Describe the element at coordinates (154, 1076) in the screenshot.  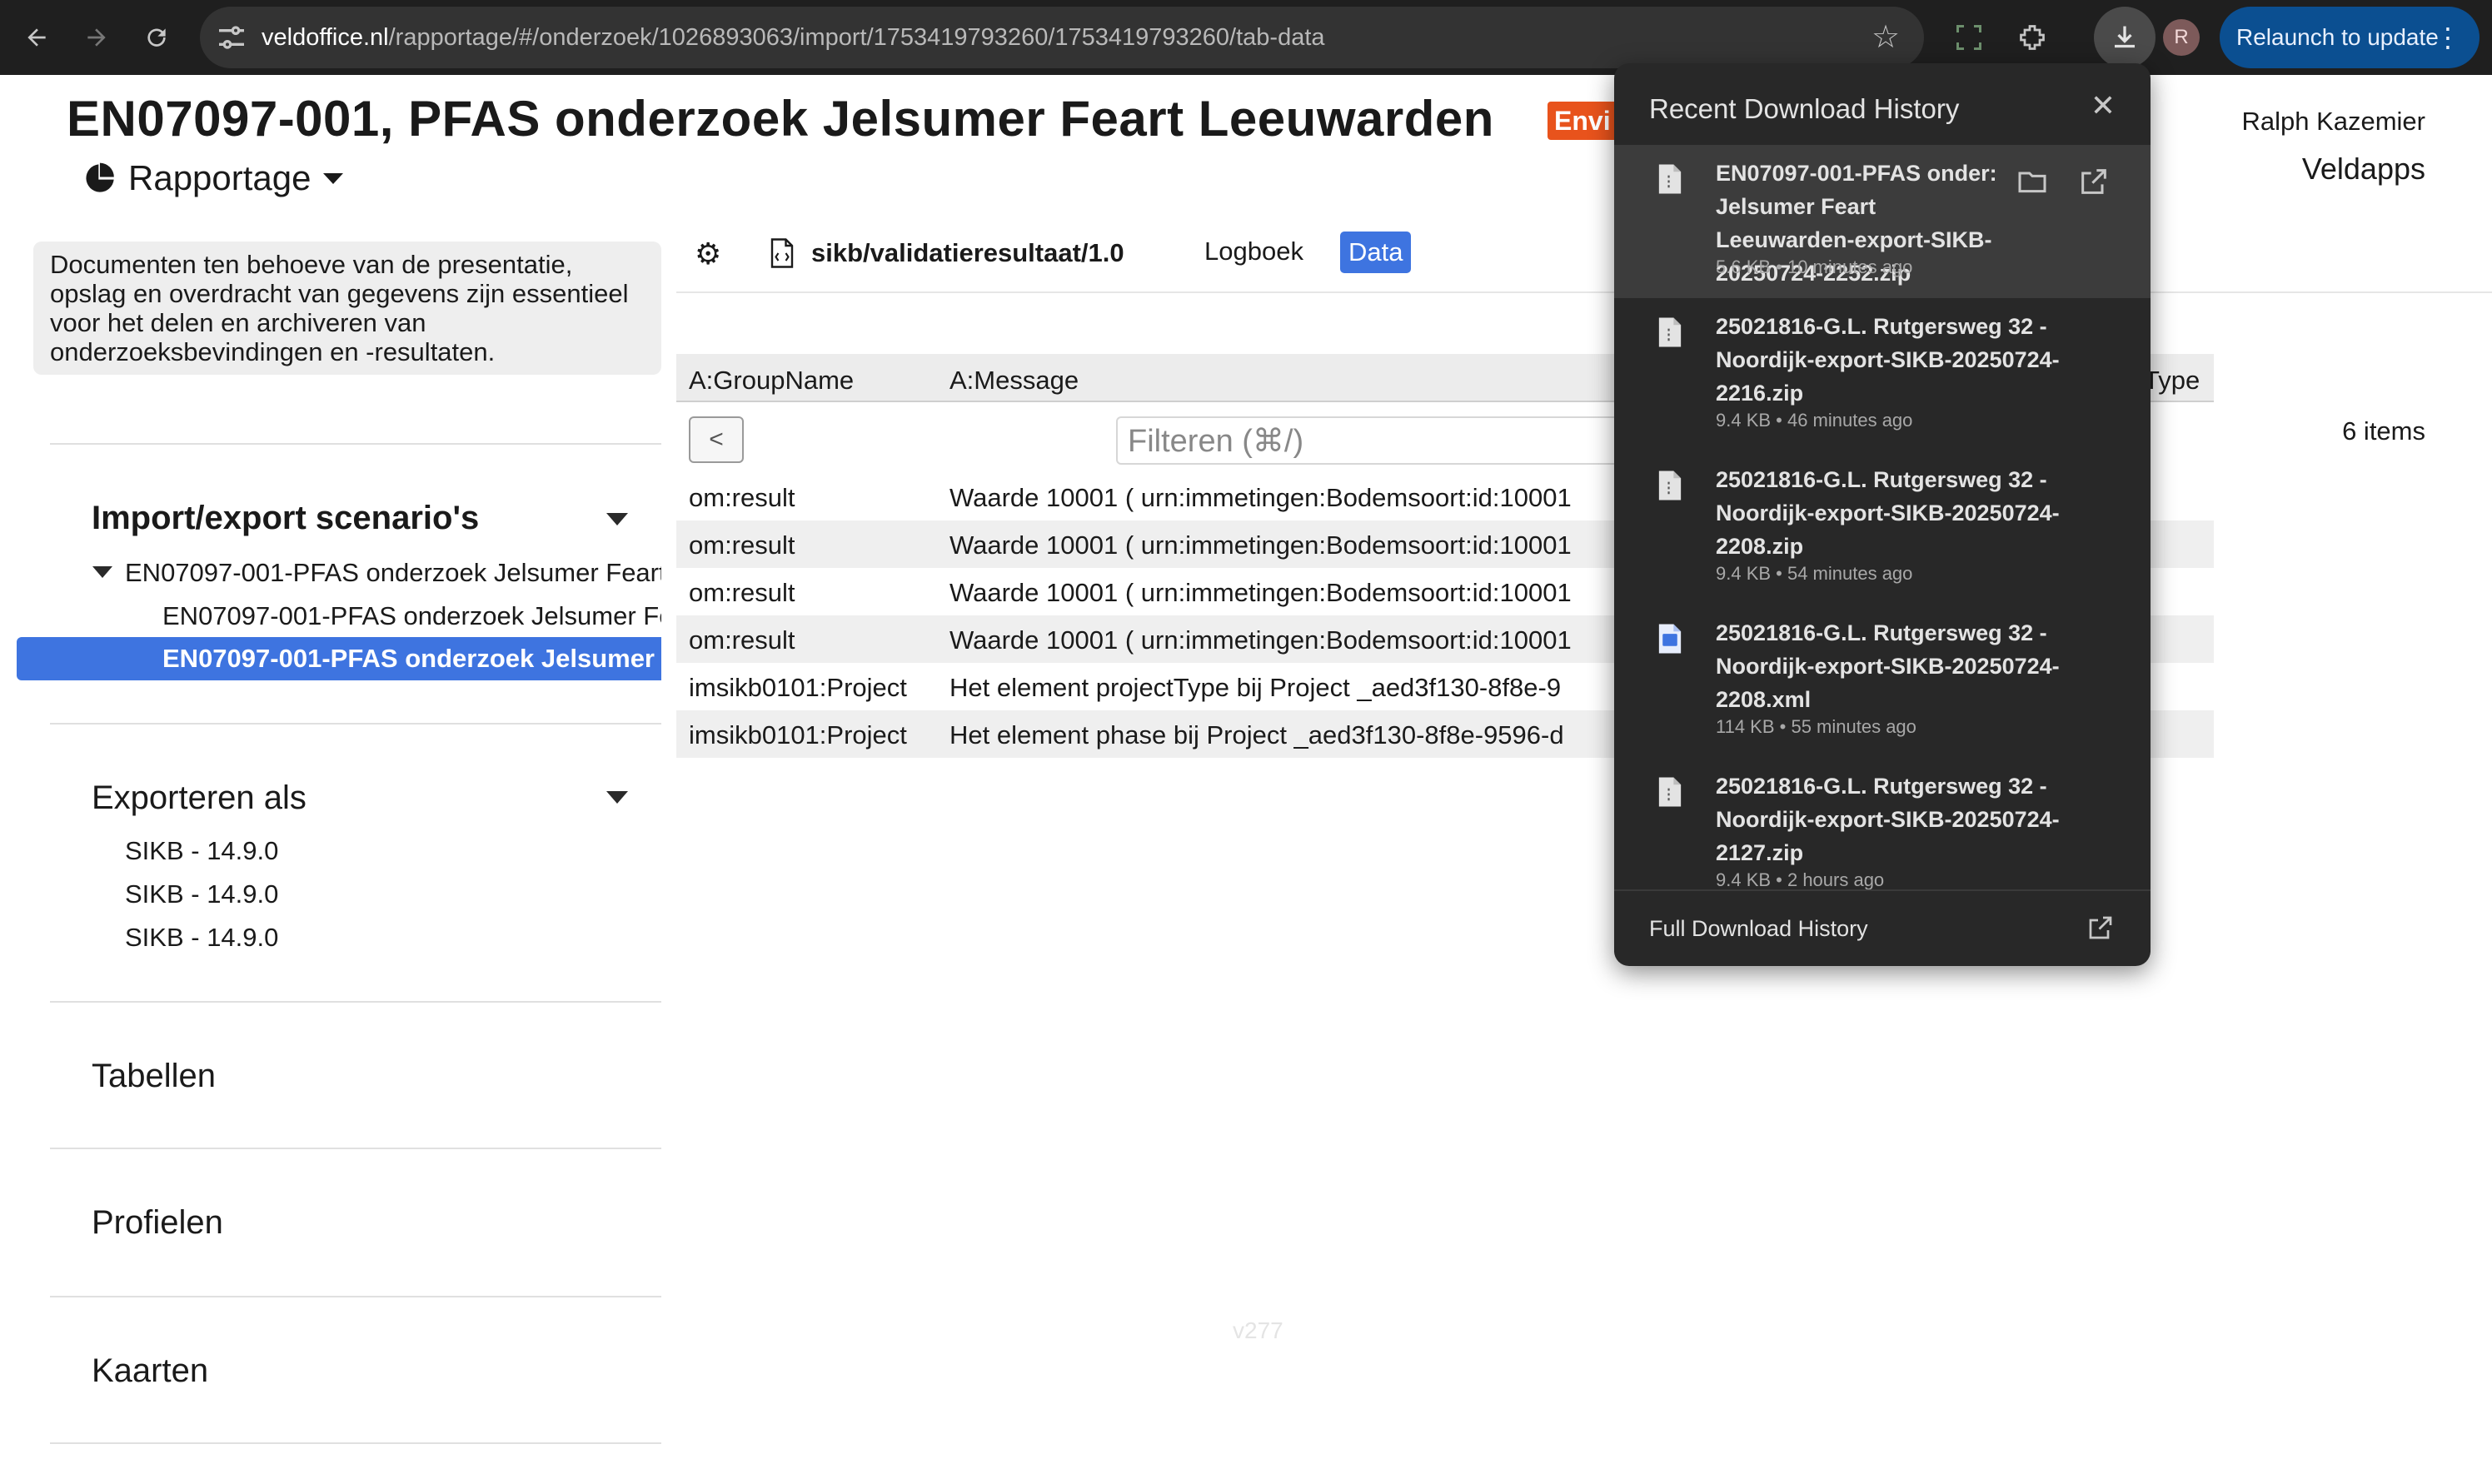
I see `tables-heading: Tabellen` at that location.